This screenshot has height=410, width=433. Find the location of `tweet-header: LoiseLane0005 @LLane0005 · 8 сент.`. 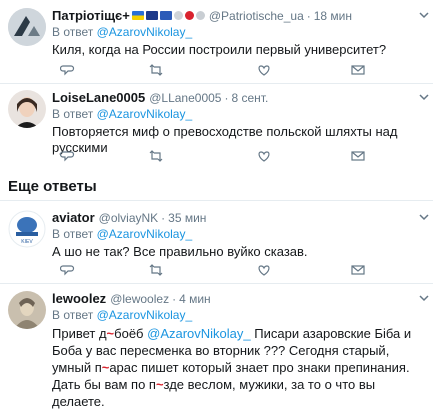

tweet-header: LoiseLane0005 @LLane0005 · 8 сент. is located at coordinates (238, 98).